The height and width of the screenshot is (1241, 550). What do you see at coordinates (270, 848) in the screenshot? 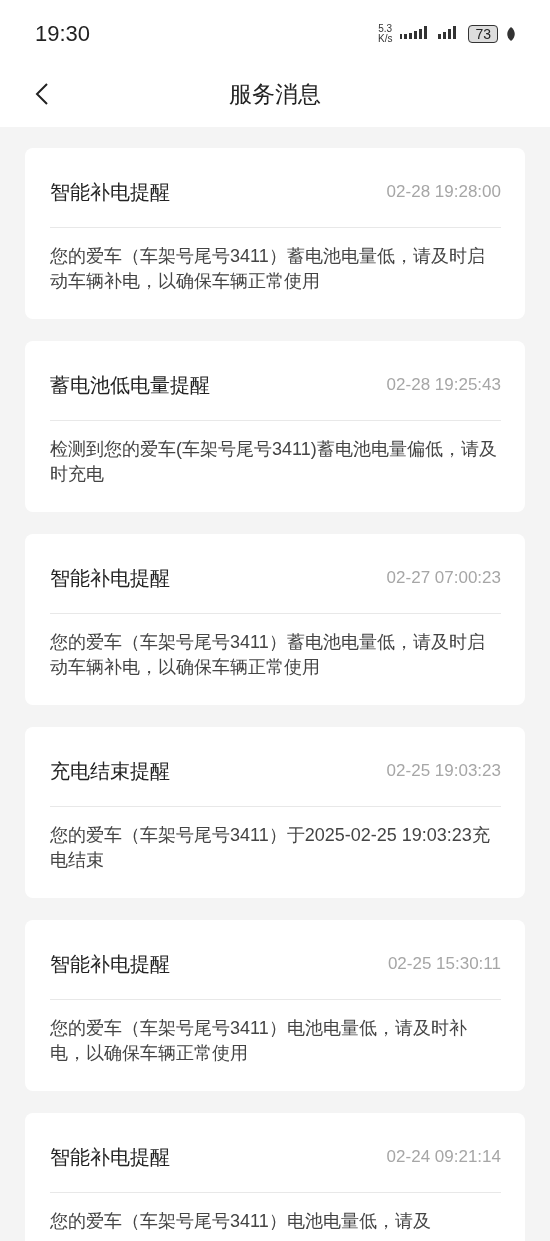
I see `message-text: 您的爱车（车架号尾号3411）于2025-02-25 19:03:23充电结束` at bounding box center [270, 848].